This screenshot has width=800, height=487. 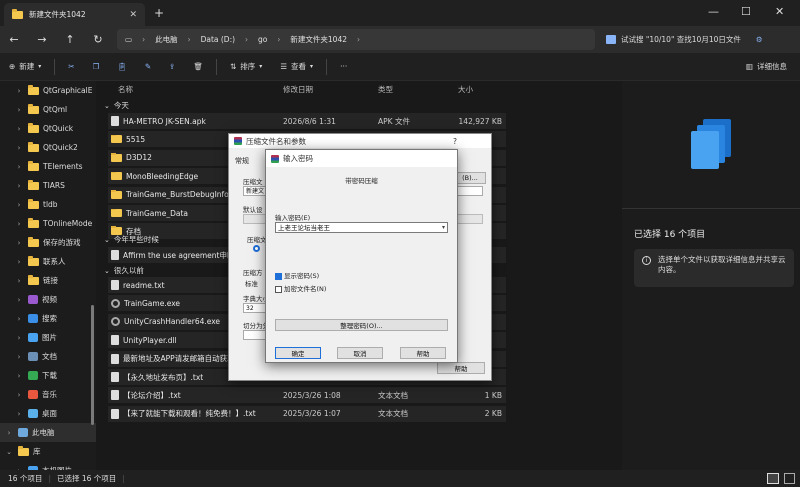 I want to click on nav-item: › 音乐, so click(x=48, y=394).